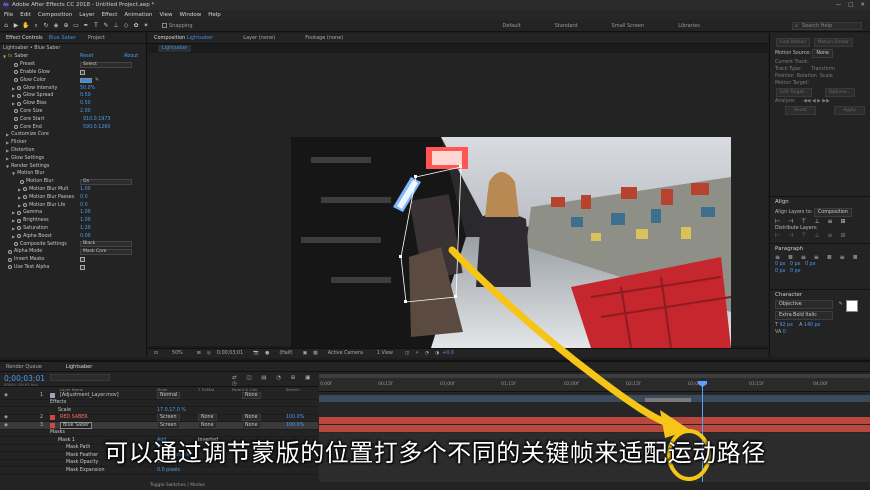 The width and height of the screenshot is (870, 490). What do you see at coordinates (256, 353) in the screenshot?
I see `snapshot-icon: 📷` at bounding box center [256, 353].